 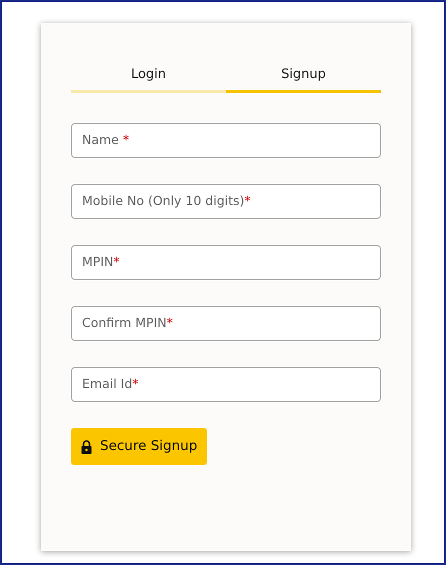 I want to click on input-field: Confirm MPIN*, so click(x=226, y=323).